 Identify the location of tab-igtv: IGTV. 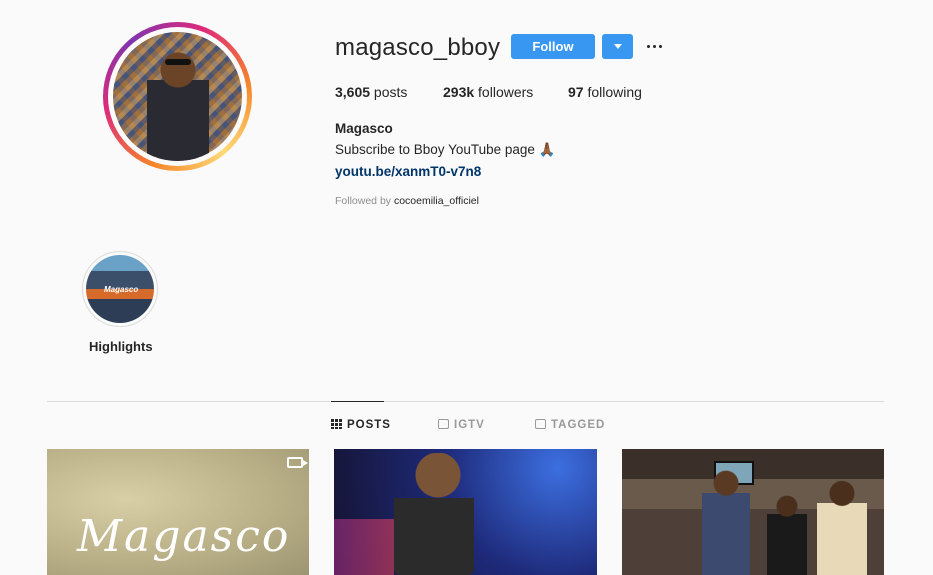
(461, 425).